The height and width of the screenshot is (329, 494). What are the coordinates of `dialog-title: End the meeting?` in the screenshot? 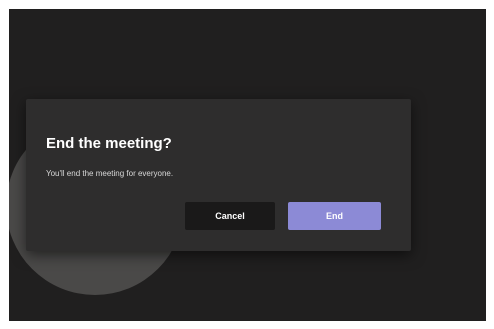 It's located at (109, 143).